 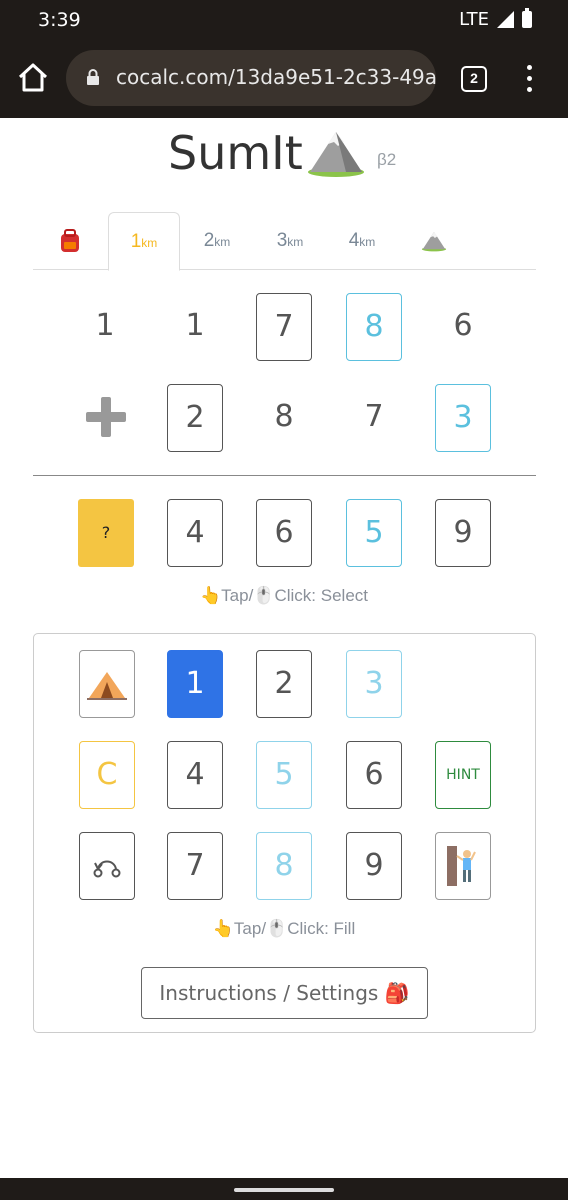 I want to click on undo-button, so click(x=107, y=866).